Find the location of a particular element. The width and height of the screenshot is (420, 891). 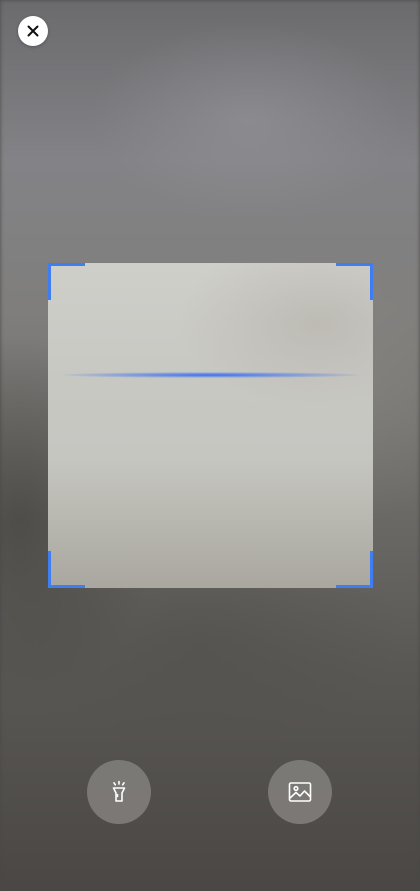

close-icon is located at coordinates (33, 31).